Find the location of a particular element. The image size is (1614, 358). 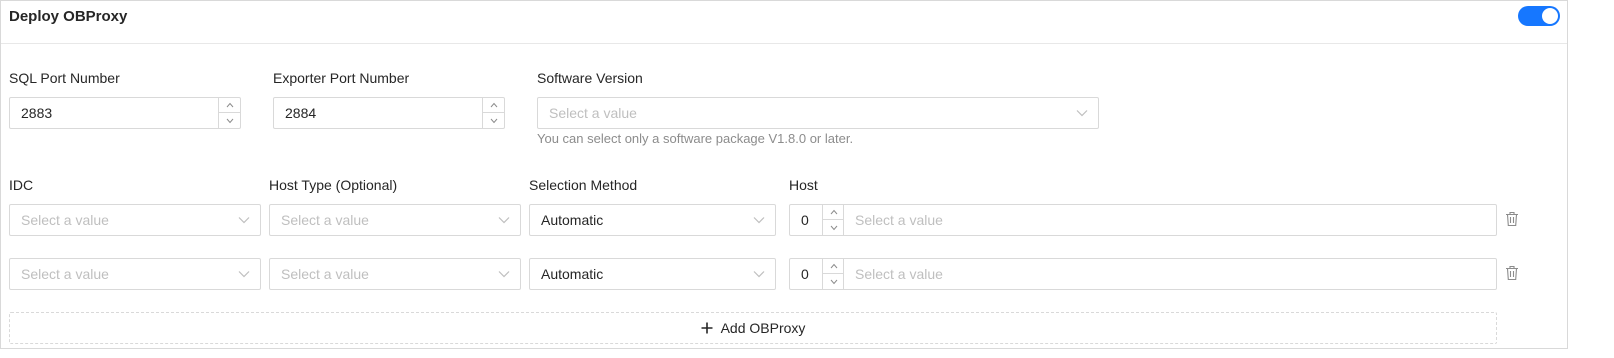

sql-port-value: 2883 is located at coordinates (37, 113).